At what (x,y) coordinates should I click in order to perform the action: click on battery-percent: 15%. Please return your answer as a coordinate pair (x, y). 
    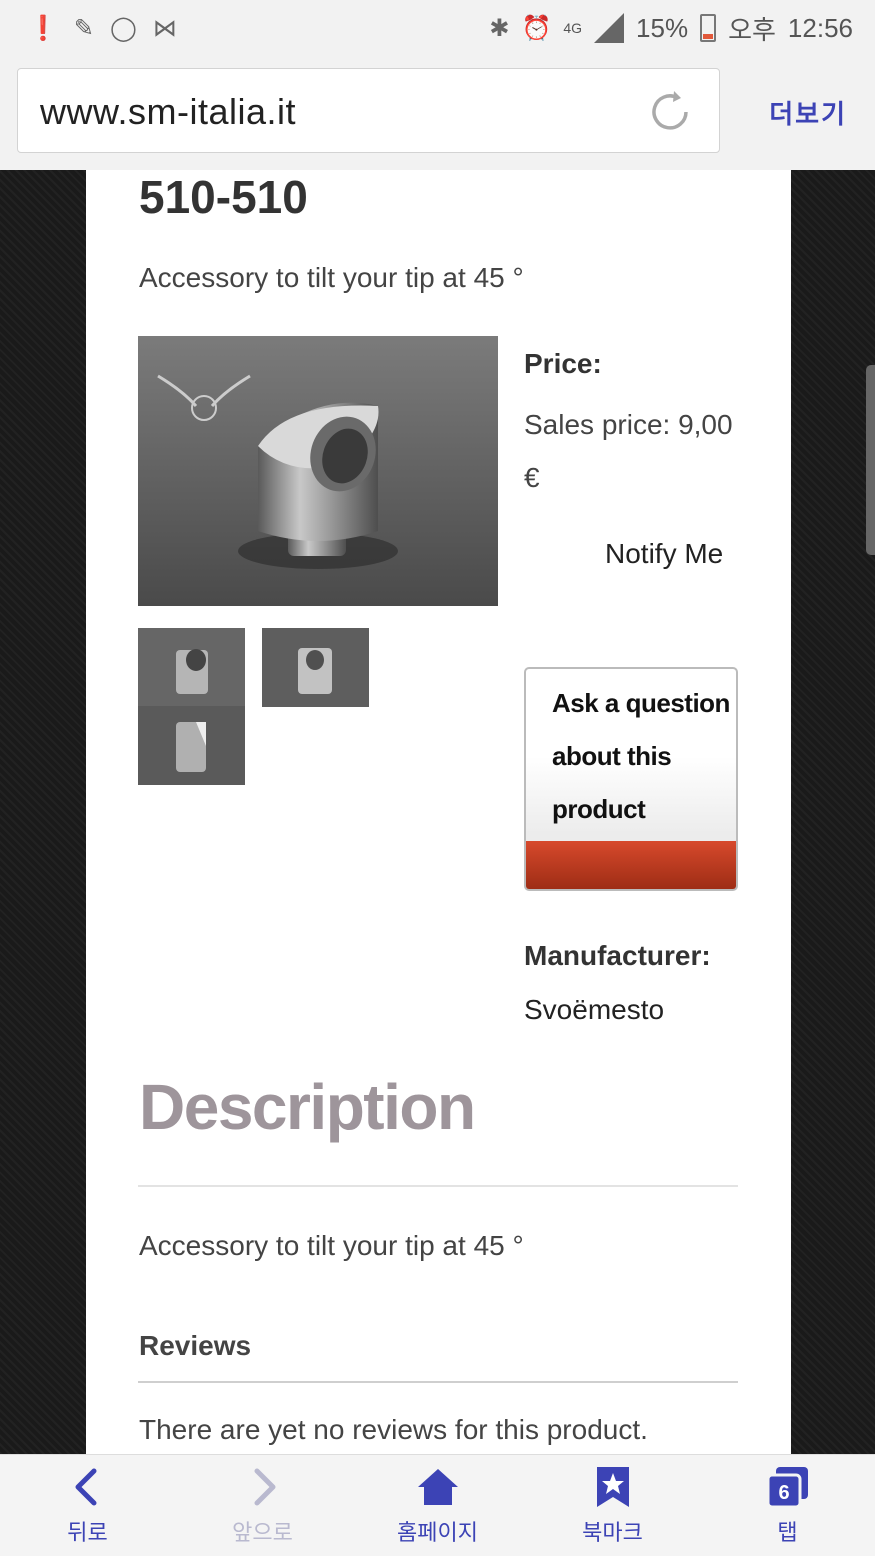
    Looking at the image, I should click on (662, 27).